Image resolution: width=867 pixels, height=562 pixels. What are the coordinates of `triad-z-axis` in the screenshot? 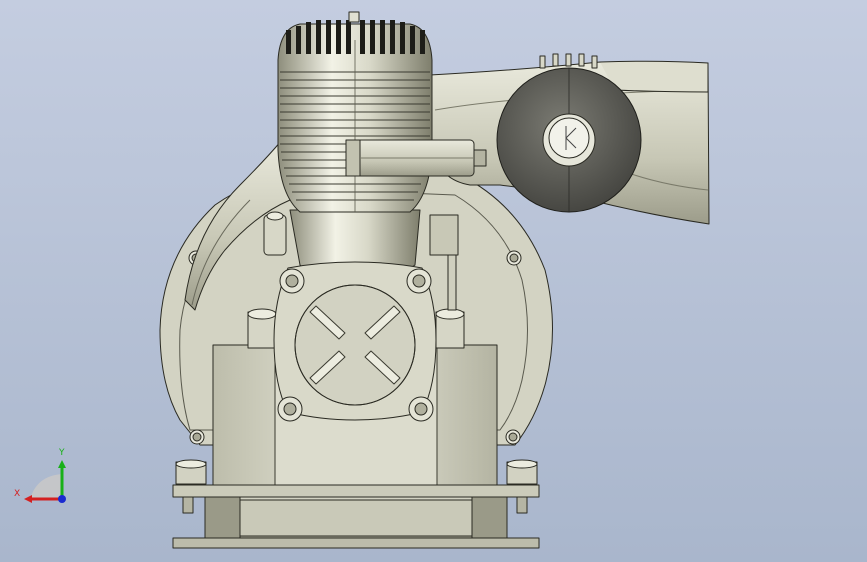 It's located at (62, 499).